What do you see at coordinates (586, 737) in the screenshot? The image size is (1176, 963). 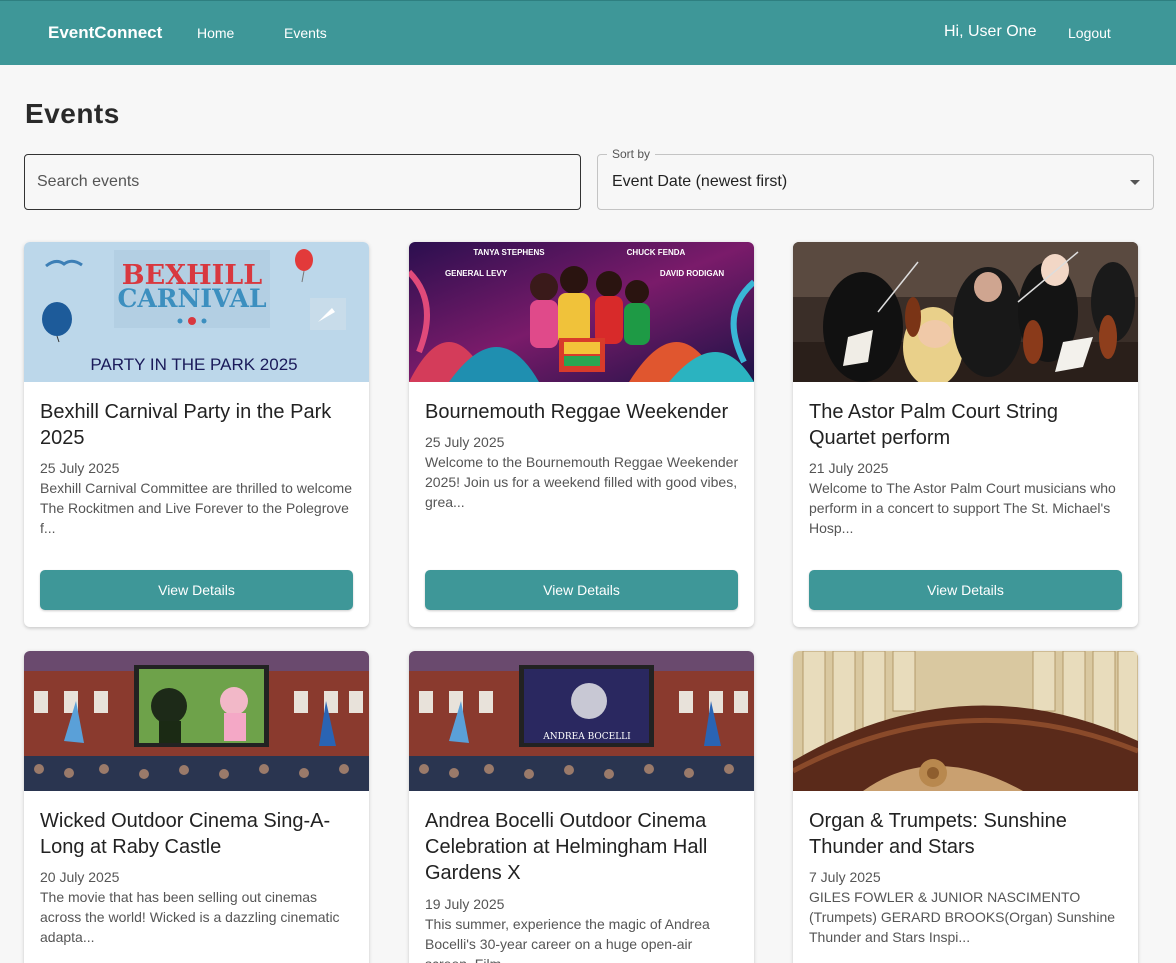 I see `screen-caption: ANDREA BOCELLI` at bounding box center [586, 737].